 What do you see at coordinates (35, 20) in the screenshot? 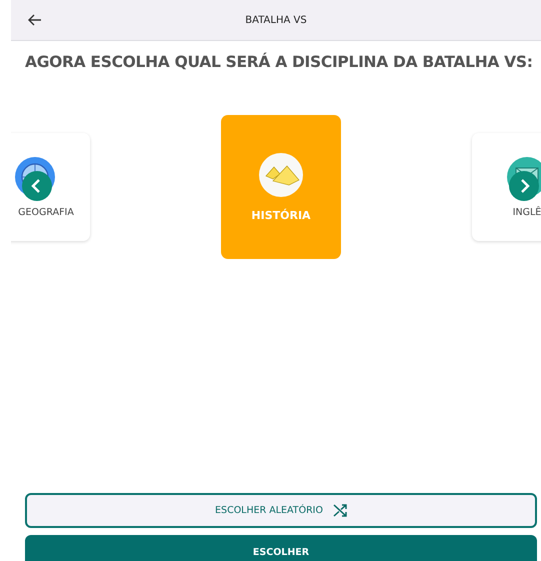
I see `back-arrow-icon` at bounding box center [35, 20].